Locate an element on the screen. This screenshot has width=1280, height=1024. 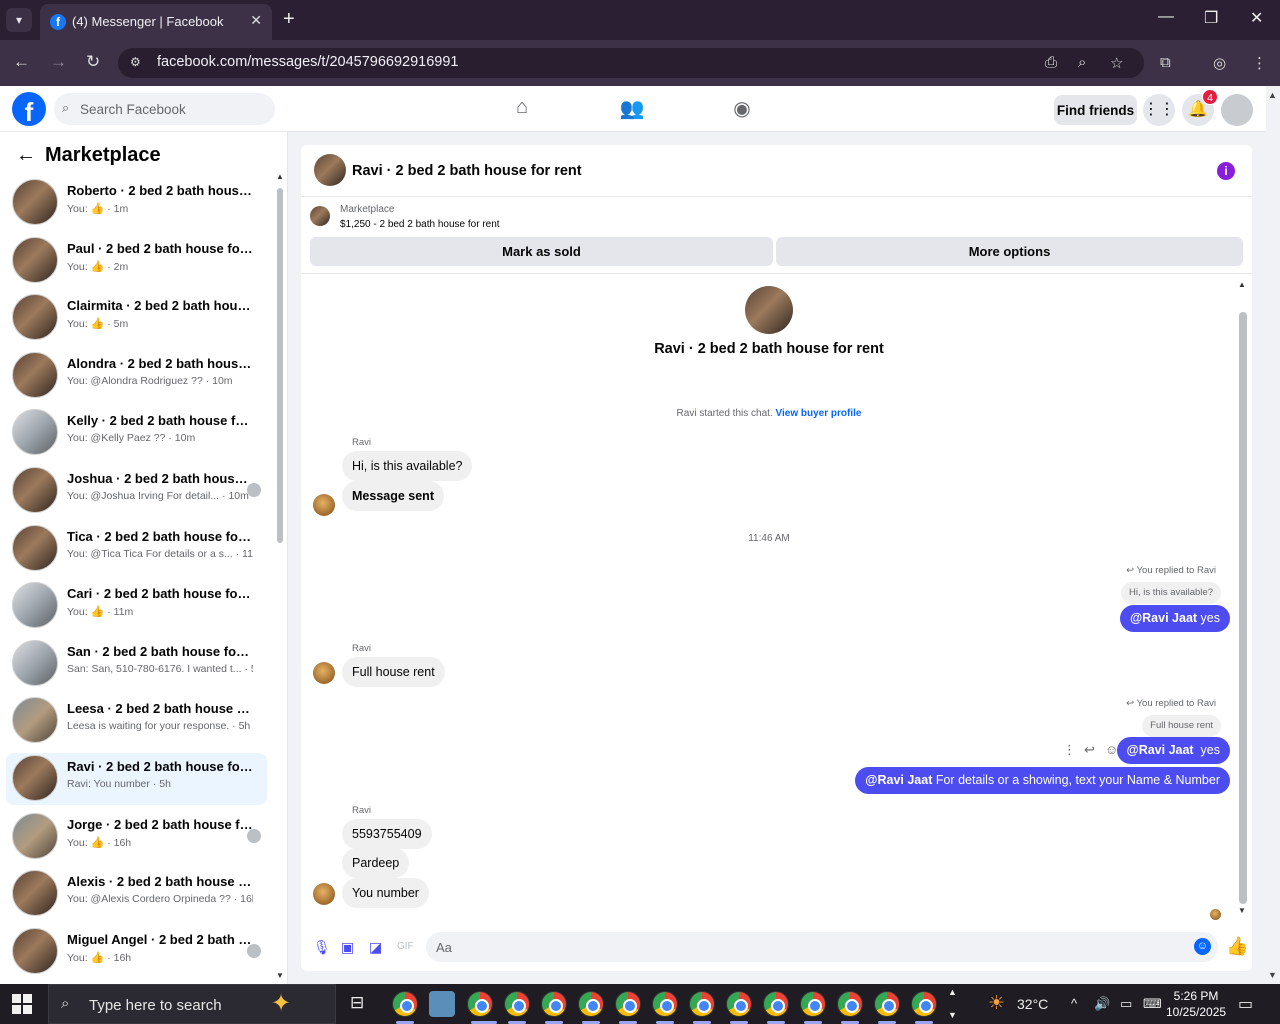
chat-scrollbar: ▲ ▼ is located at coordinates (1243, 597).